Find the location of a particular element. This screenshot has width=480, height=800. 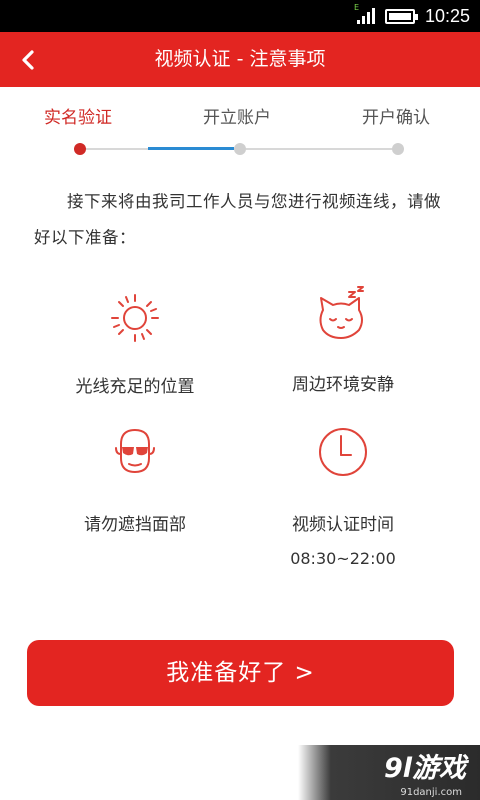

tip-label: 视频认证时间 is located at coordinates (343, 525).